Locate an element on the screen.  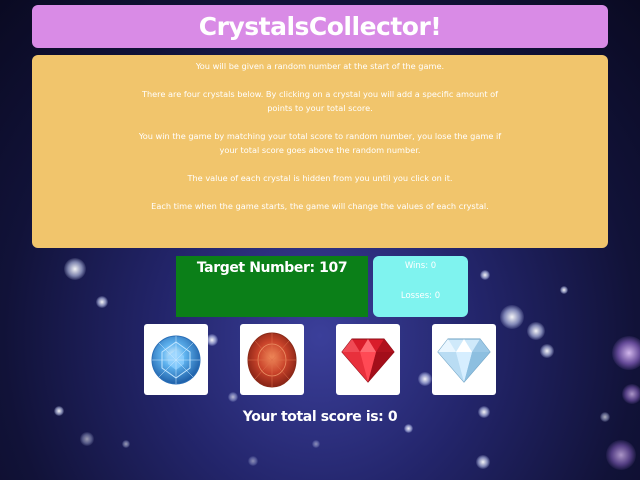
clear-diamond-crystal-icon is located at coordinates (464, 360).